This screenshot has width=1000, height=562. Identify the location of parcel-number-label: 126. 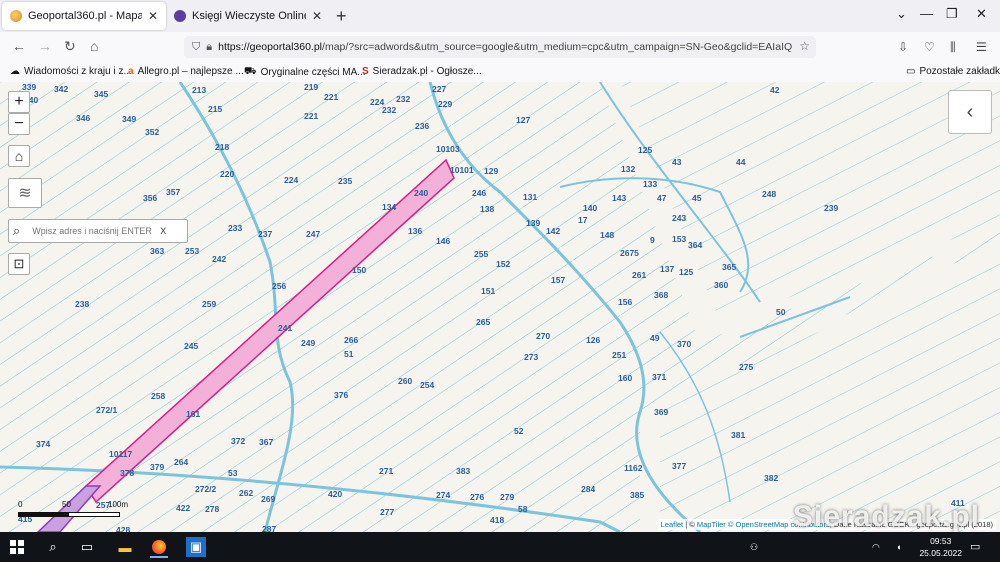
(593, 340).